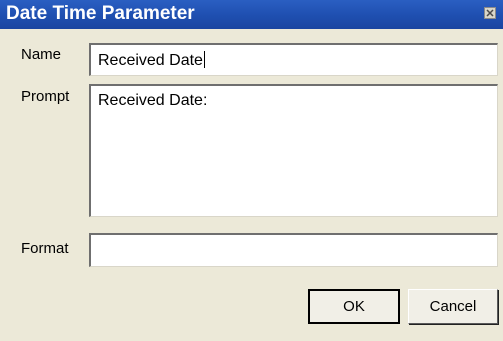  What do you see at coordinates (45, 96) in the screenshot?
I see `prompt-label: Prompt` at bounding box center [45, 96].